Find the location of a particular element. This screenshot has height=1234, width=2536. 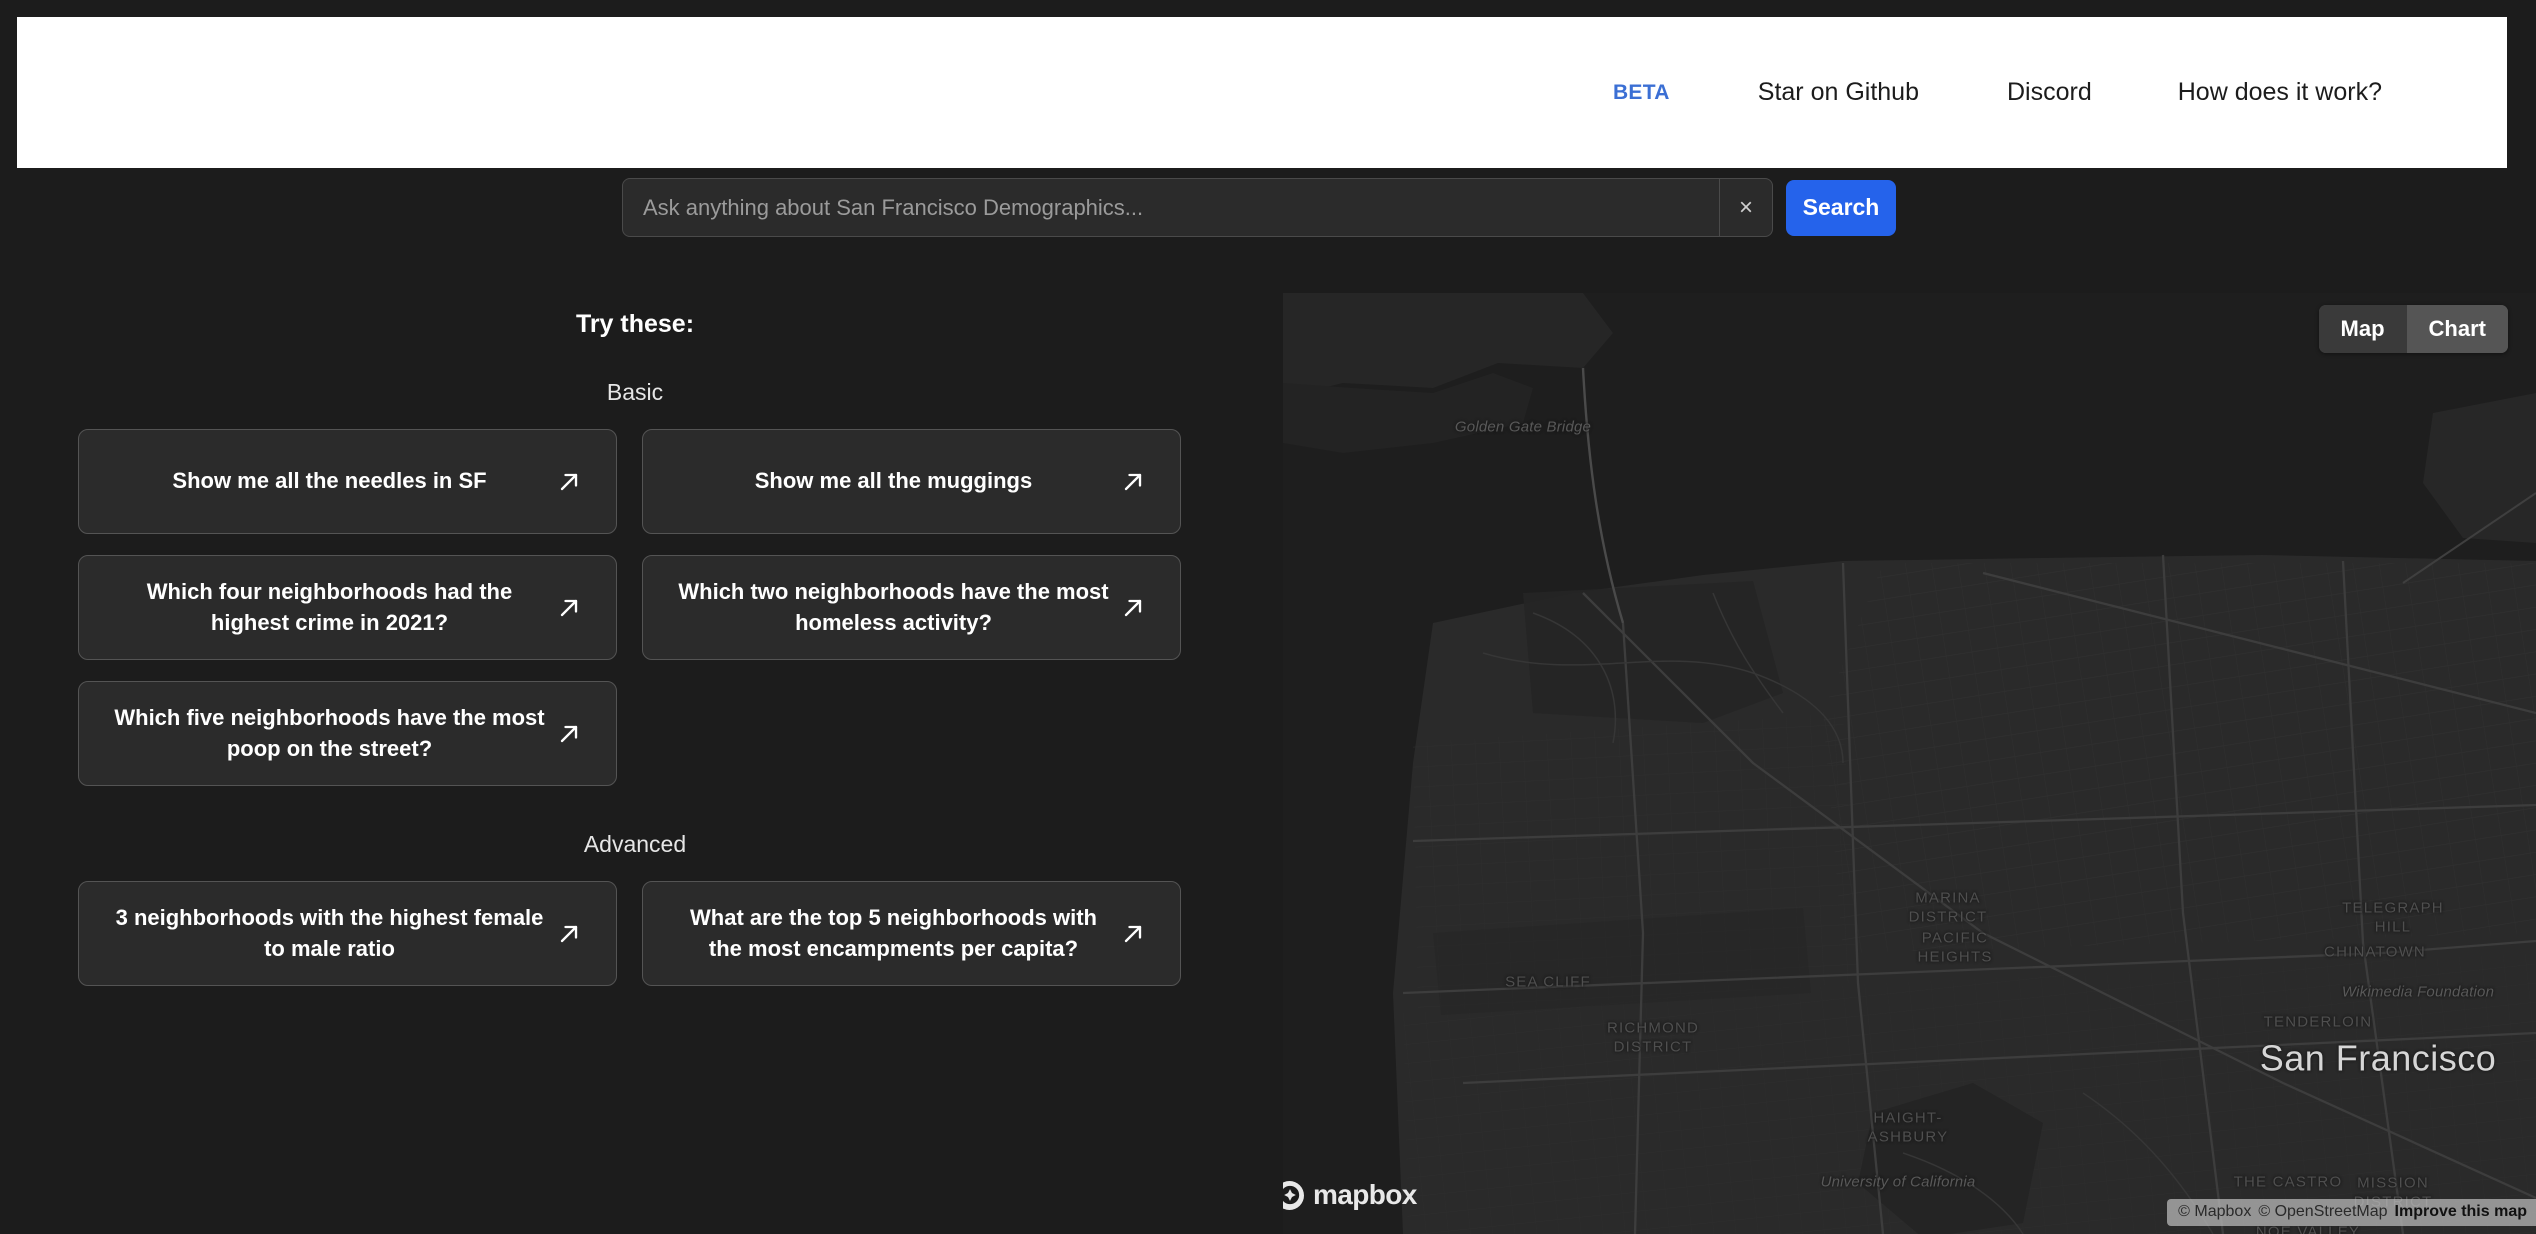

mapbox-glyph-icon is located at coordinates (1291, 1195).